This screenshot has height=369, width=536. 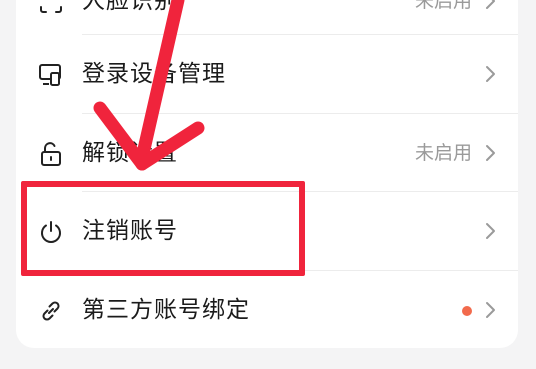 I want to click on link-icon, so click(x=51, y=311).